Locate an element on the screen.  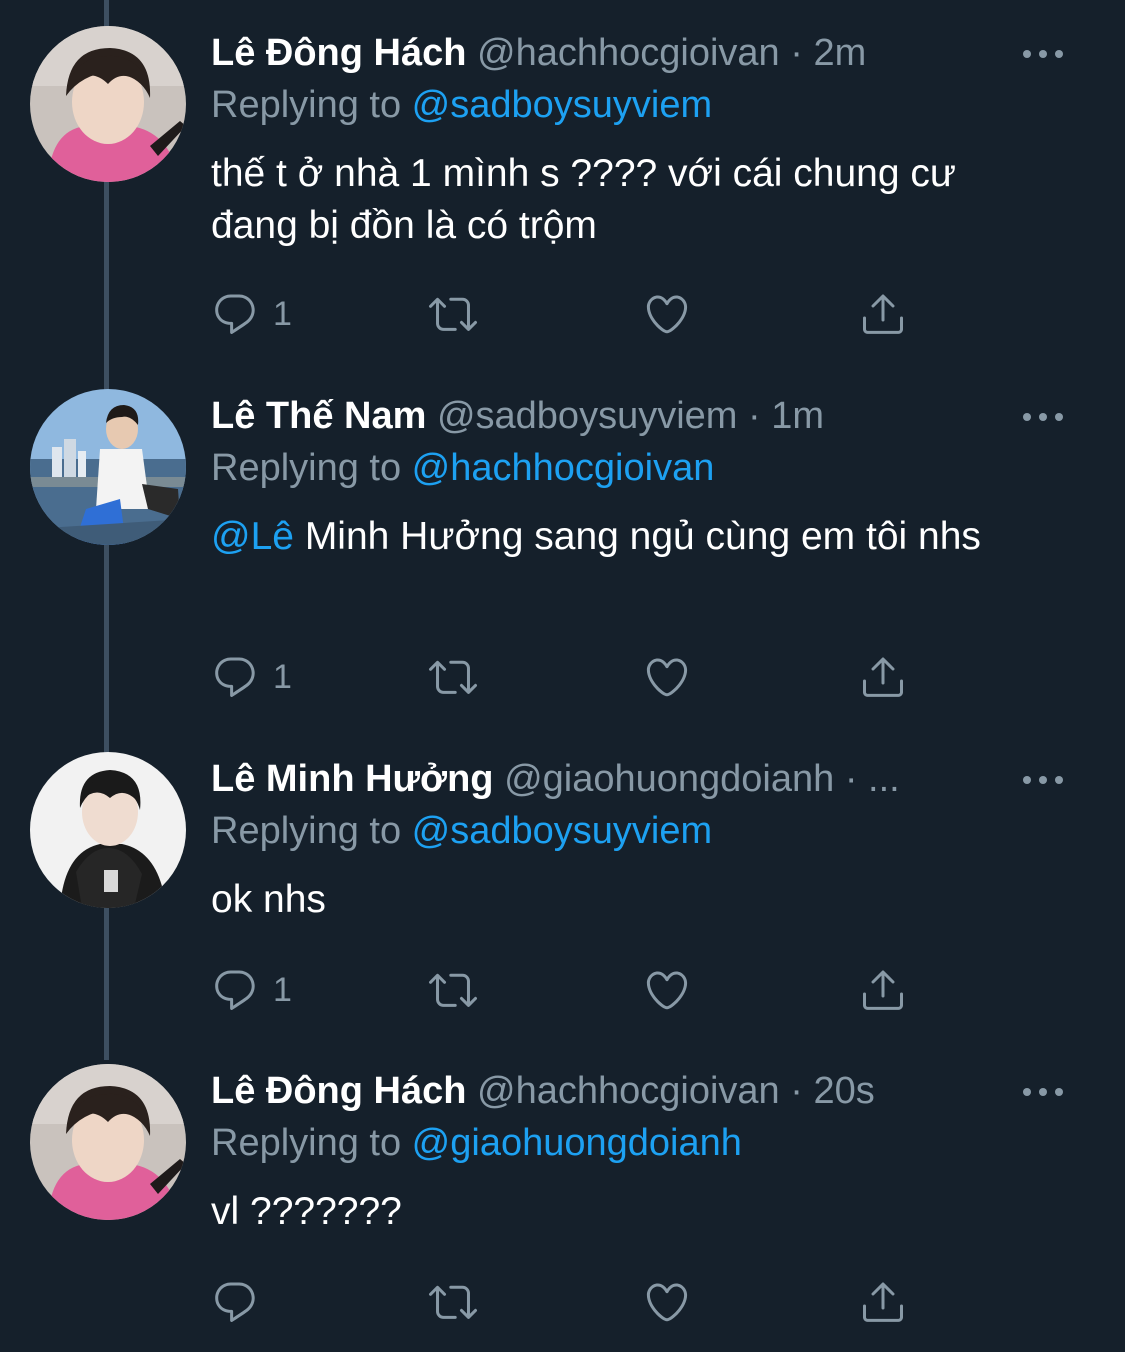
replying-to-link: @hachhocgioivan is located at coordinates (563, 468).